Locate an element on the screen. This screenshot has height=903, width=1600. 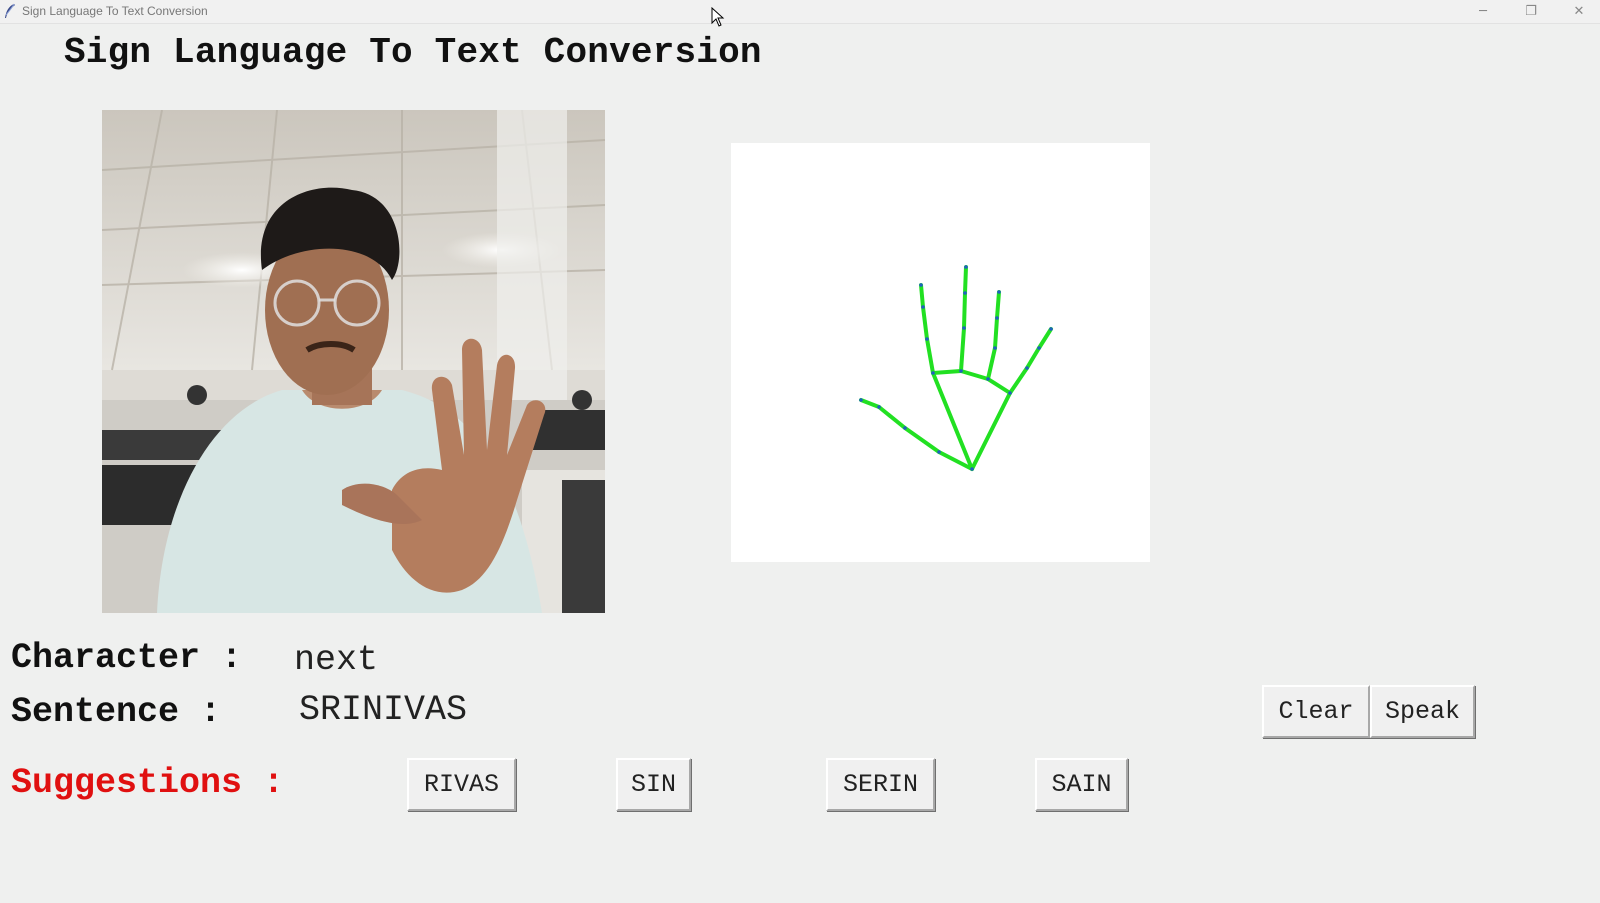
window-title: Sign Language To Text Conversion is located at coordinates (115, 11).